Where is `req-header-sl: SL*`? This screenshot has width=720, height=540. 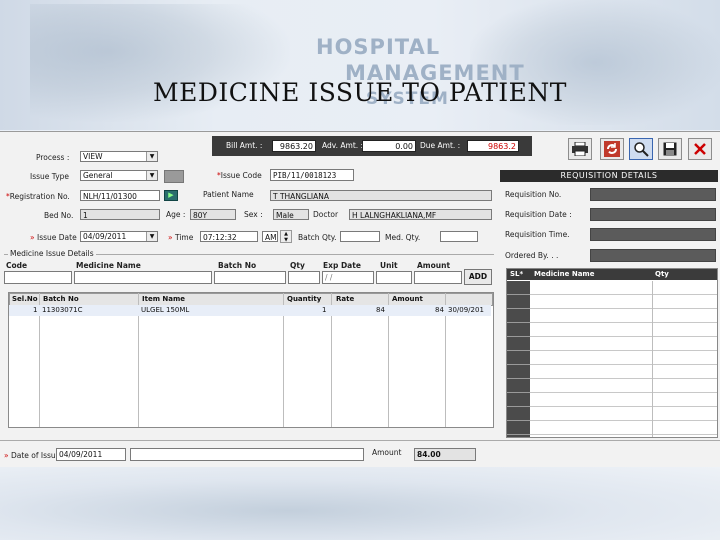
req-header-sl: SL* is located at coordinates (517, 274).